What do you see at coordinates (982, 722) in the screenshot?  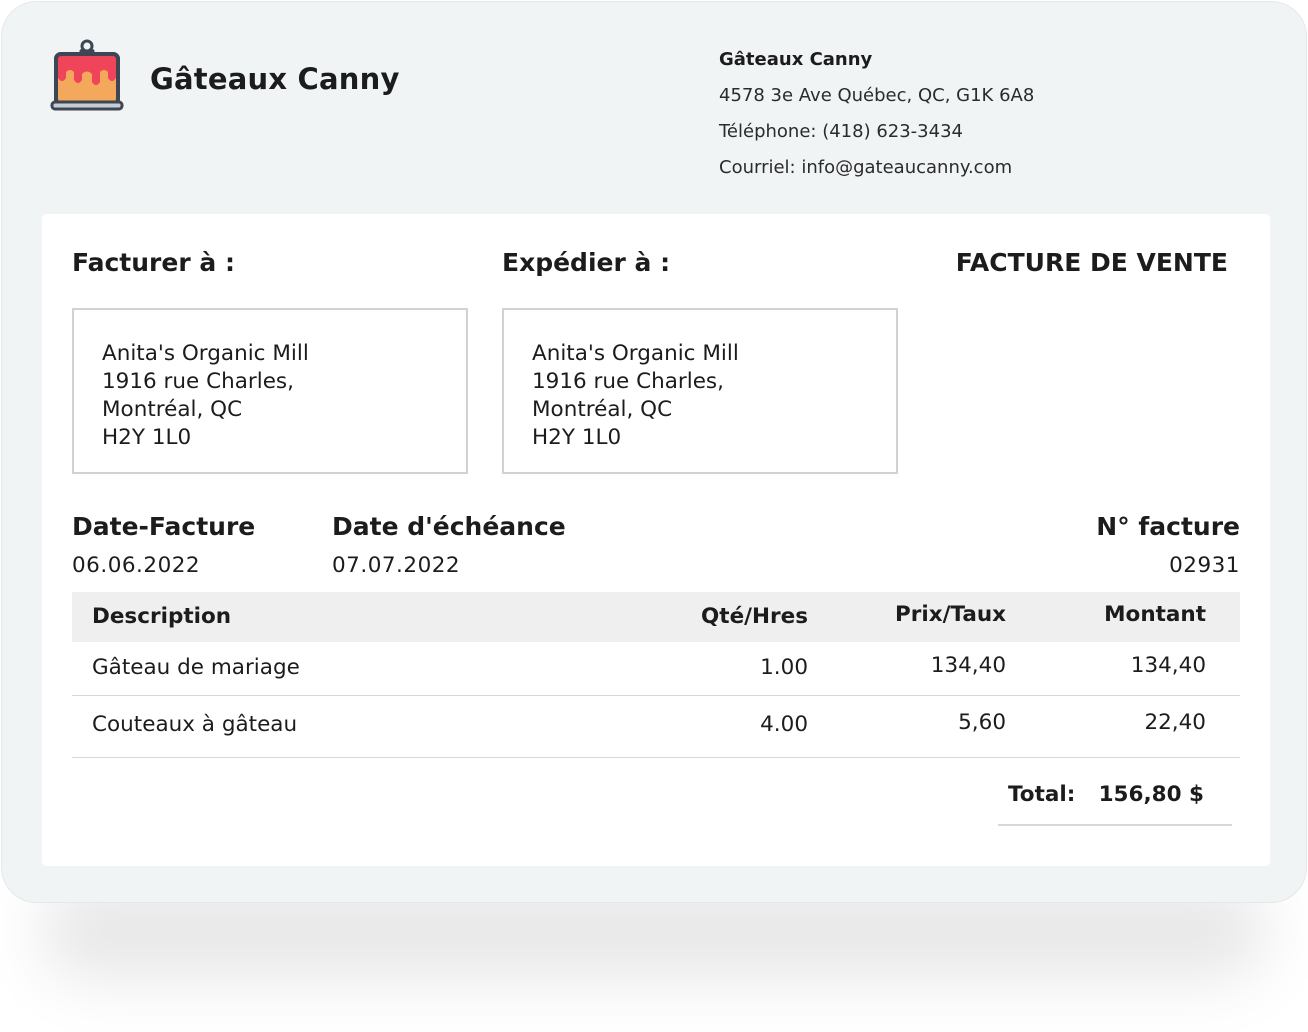 I see `row-price: 5,60` at bounding box center [982, 722].